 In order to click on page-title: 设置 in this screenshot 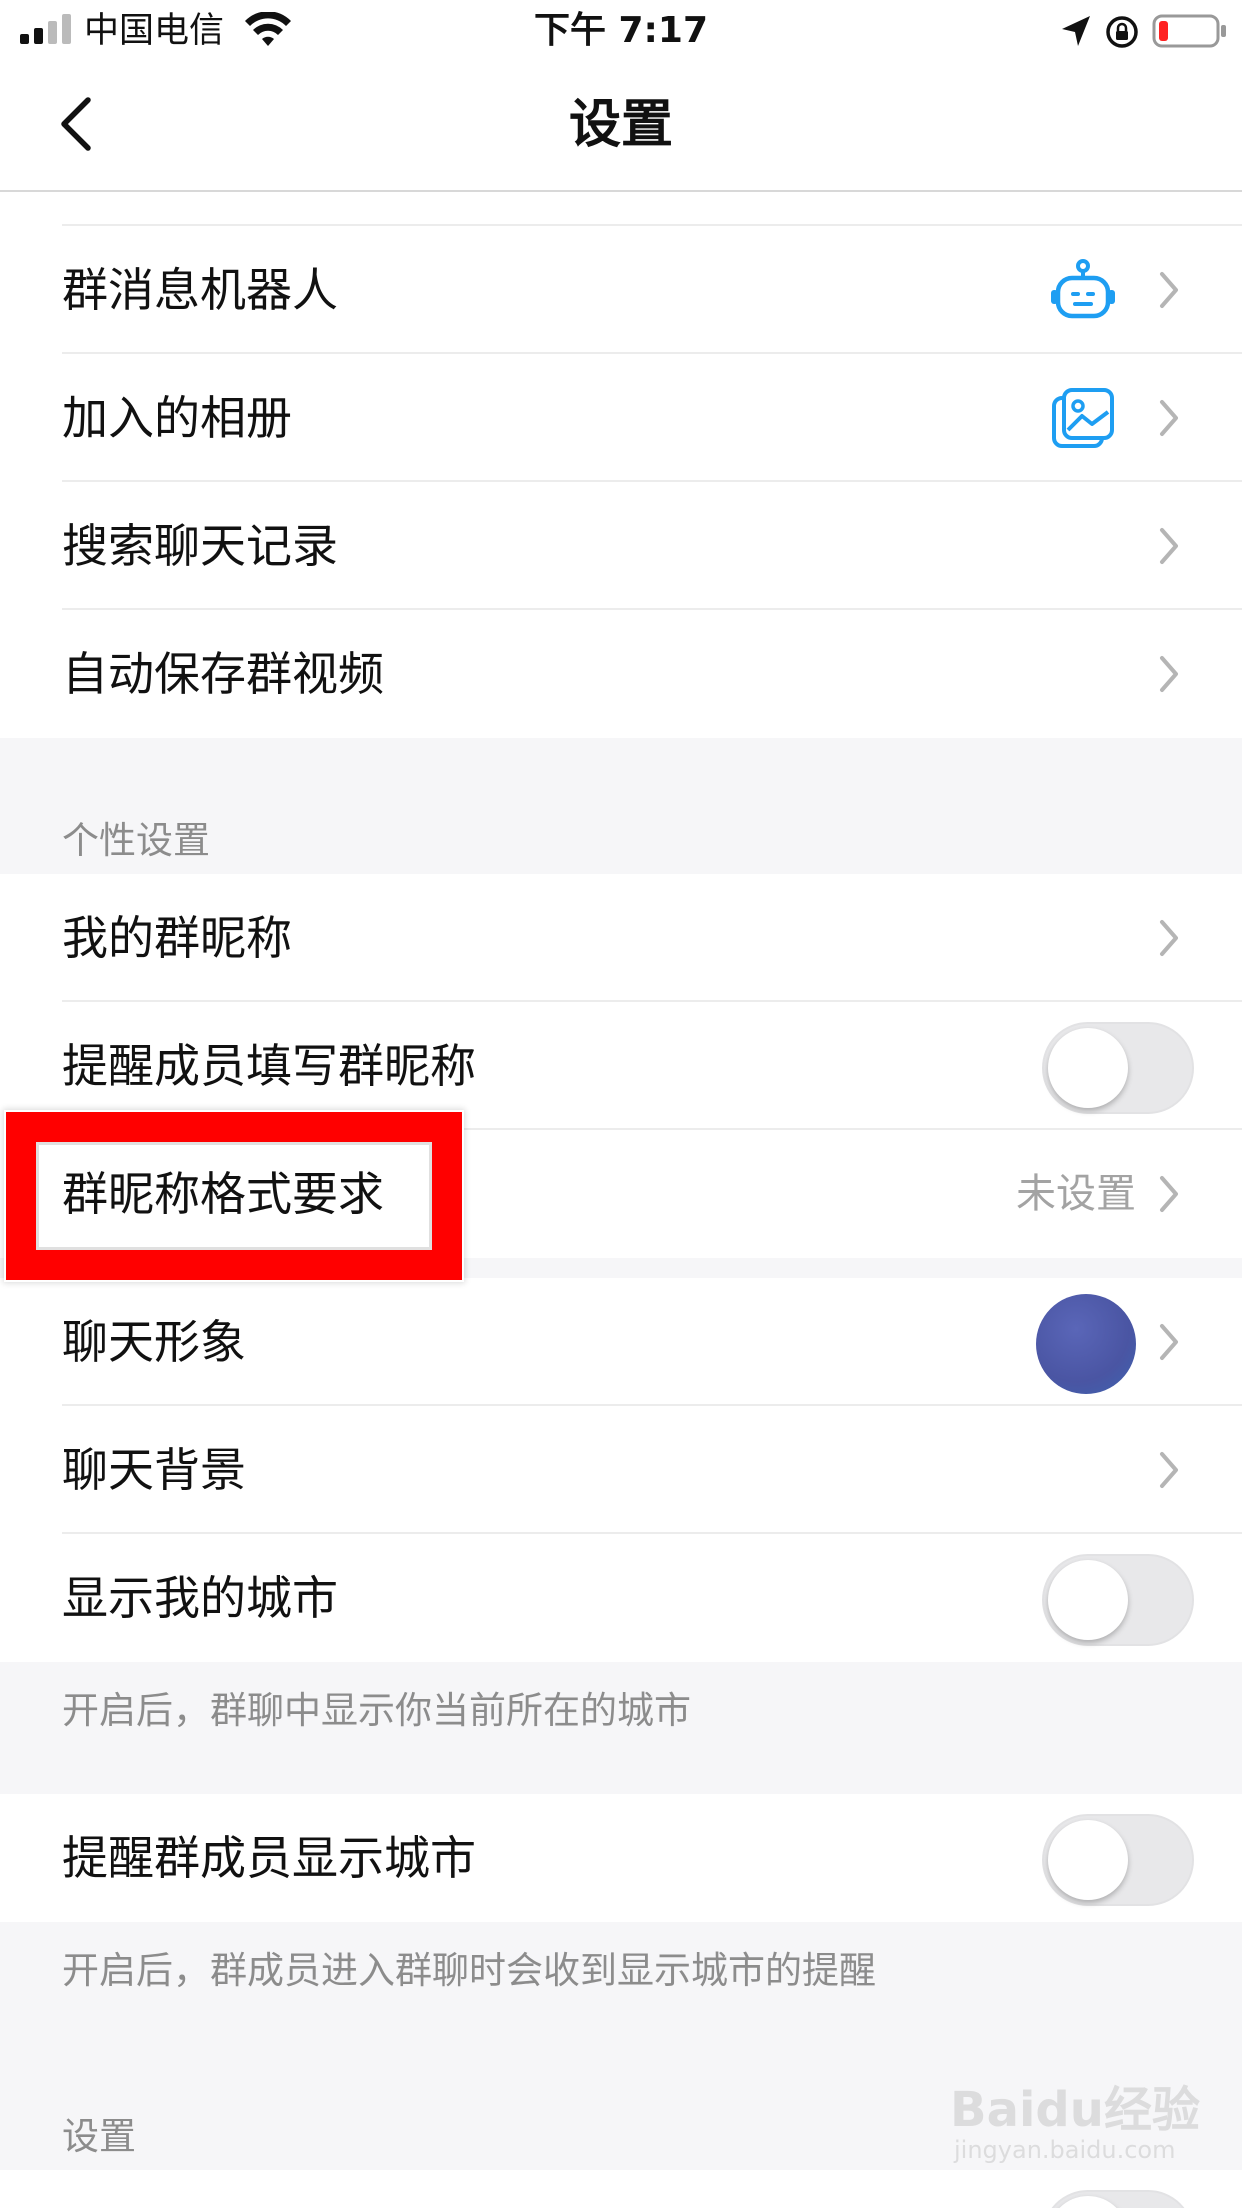, I will do `click(620, 125)`.